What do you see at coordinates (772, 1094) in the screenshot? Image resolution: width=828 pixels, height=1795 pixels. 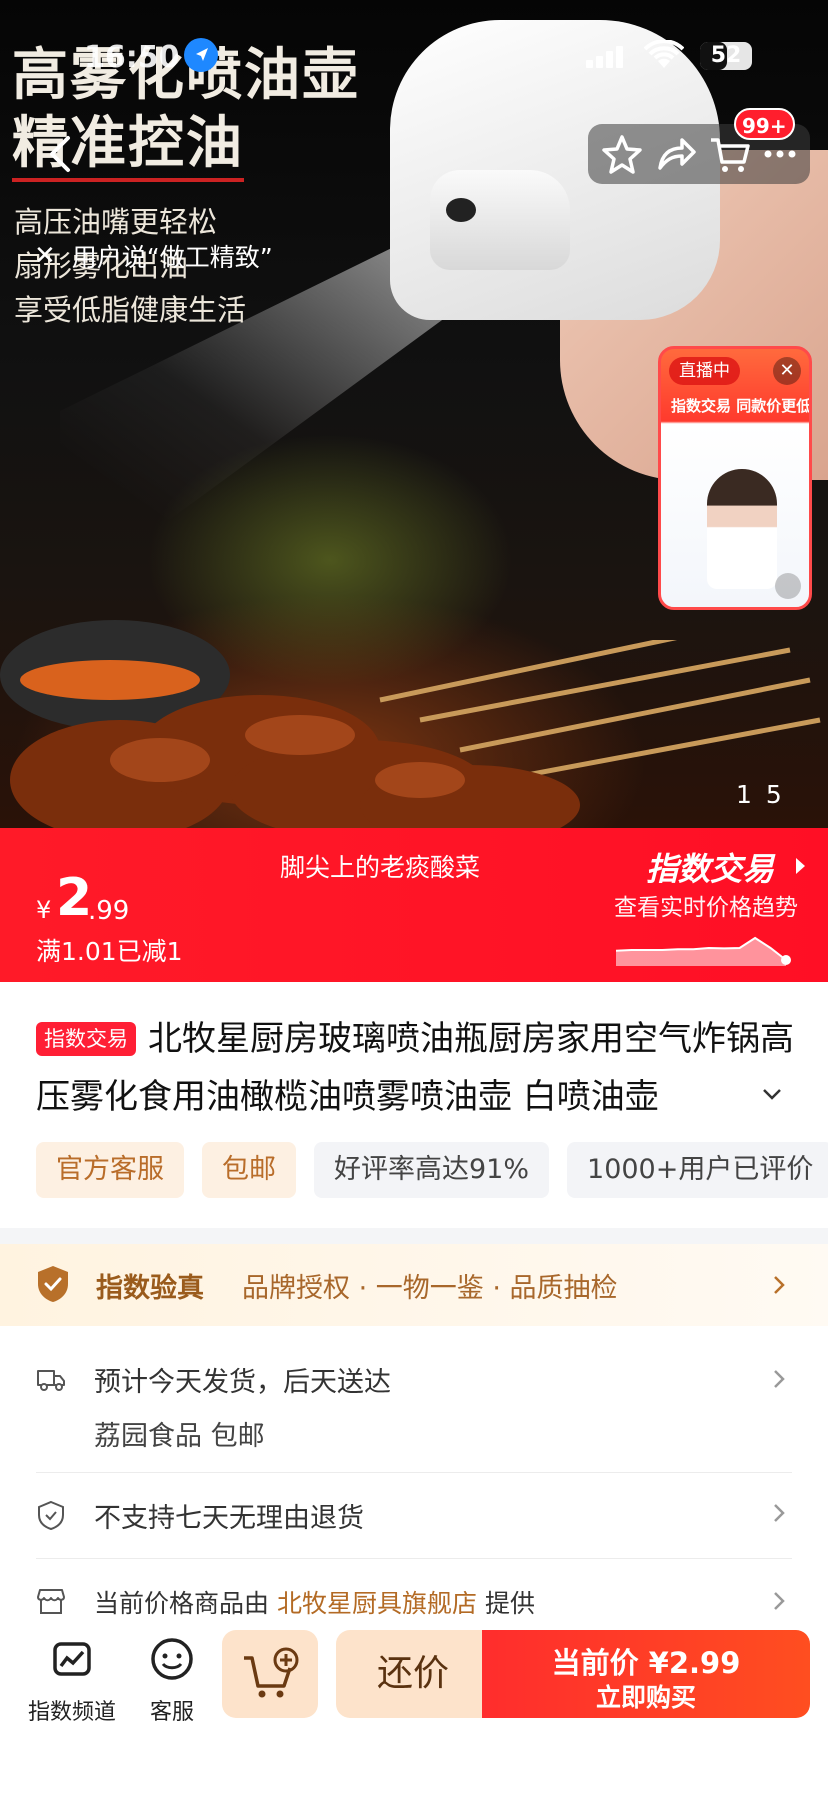 I see `expand-chevron-icon` at bounding box center [772, 1094].